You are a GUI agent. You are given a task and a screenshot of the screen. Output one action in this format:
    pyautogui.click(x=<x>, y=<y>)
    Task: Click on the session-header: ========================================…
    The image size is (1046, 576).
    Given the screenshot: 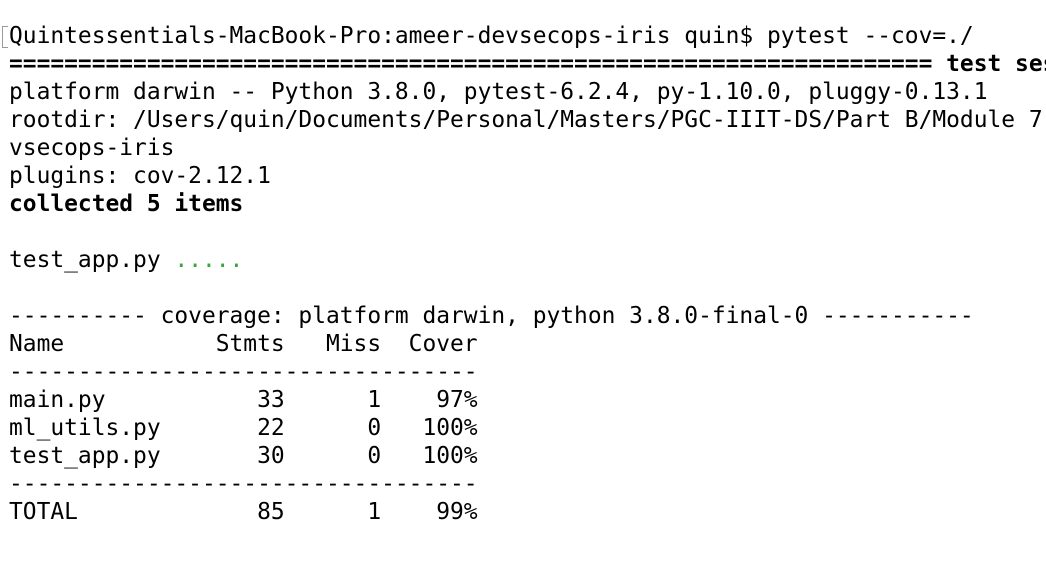 What is the action you would take?
    pyautogui.click(x=527, y=64)
    